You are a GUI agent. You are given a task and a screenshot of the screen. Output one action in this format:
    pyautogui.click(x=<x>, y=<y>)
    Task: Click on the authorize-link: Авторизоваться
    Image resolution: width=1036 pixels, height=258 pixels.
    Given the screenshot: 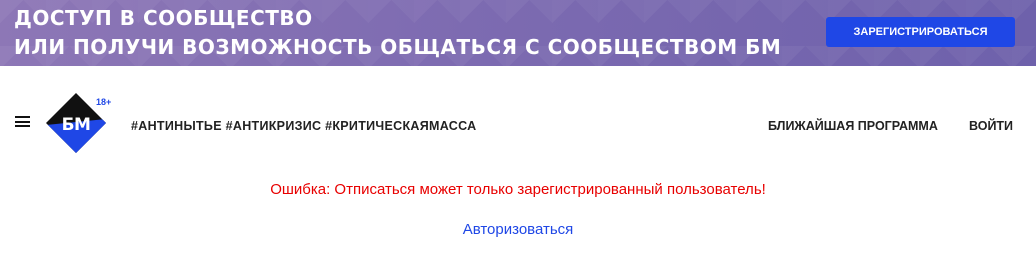 What is the action you would take?
    pyautogui.click(x=518, y=229)
    